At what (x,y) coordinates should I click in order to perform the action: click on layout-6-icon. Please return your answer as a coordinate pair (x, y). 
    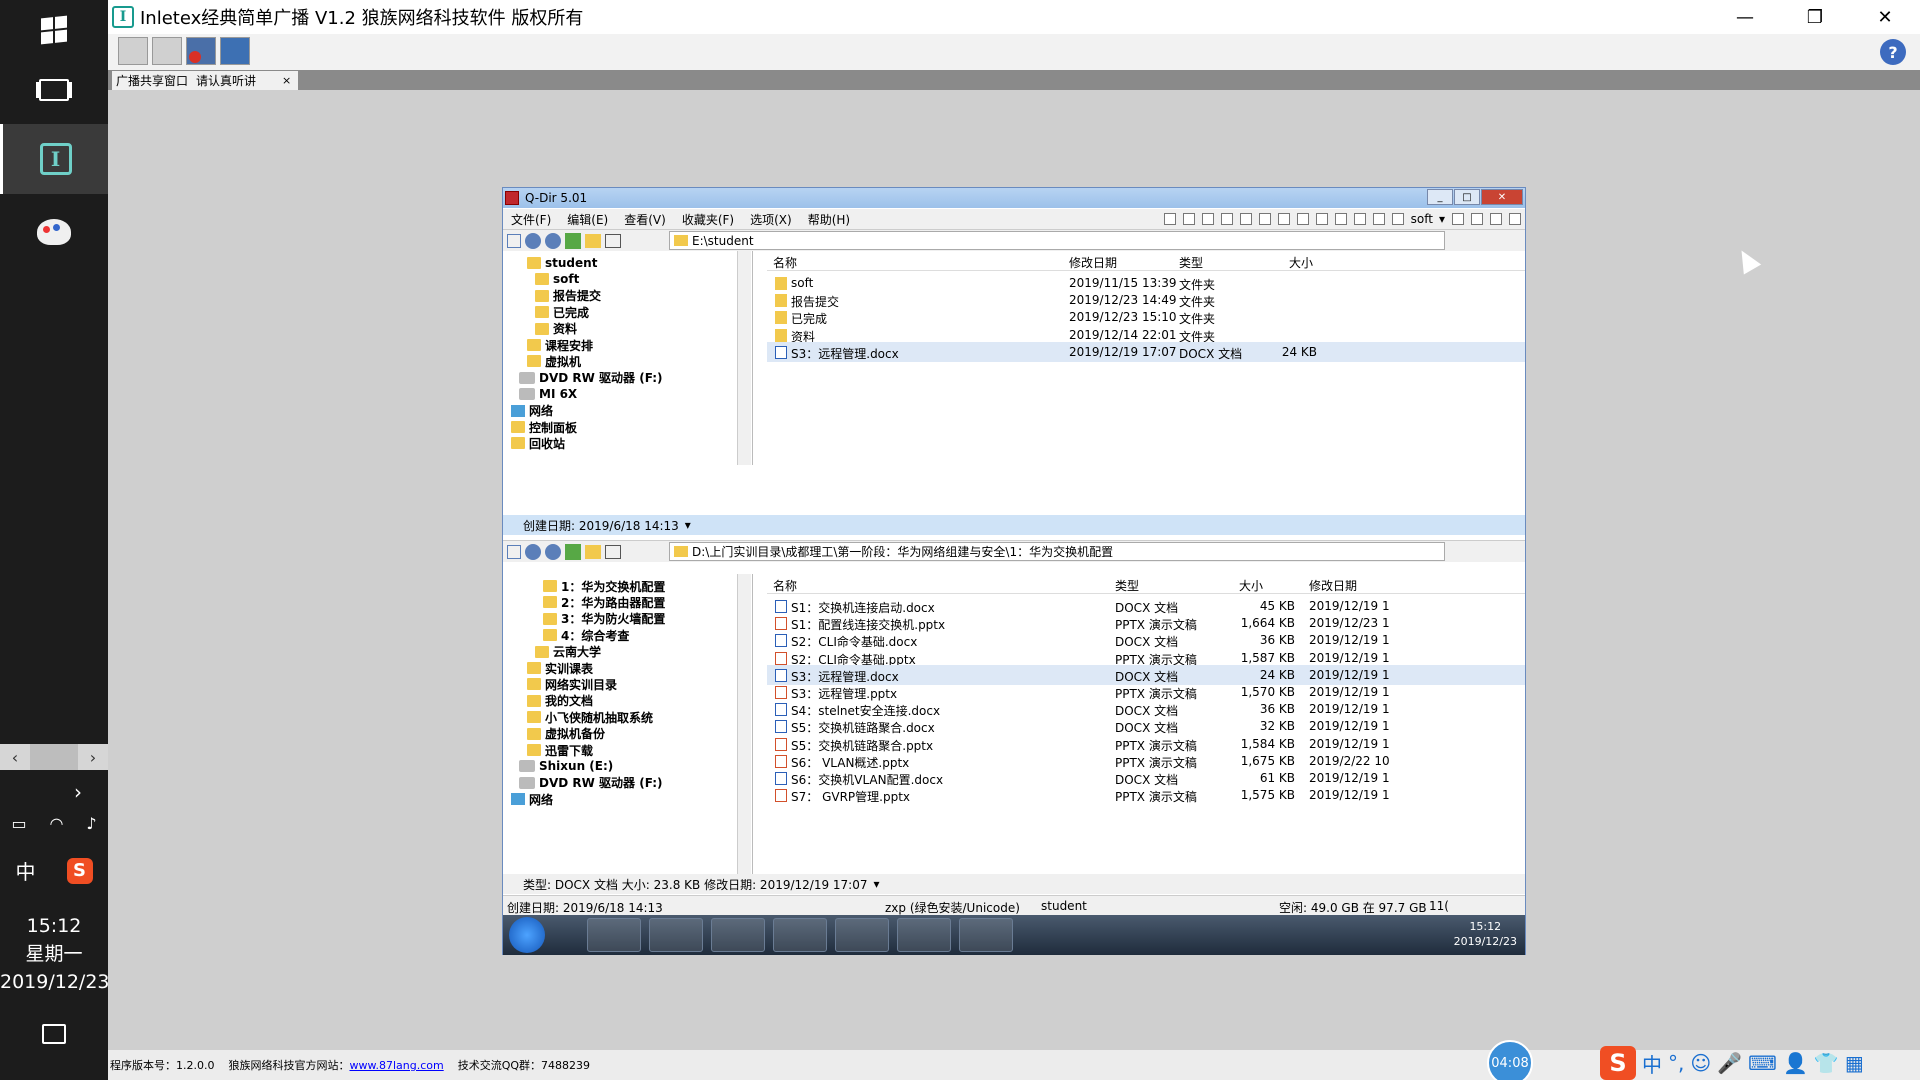
    Looking at the image, I should click on (1264, 219).